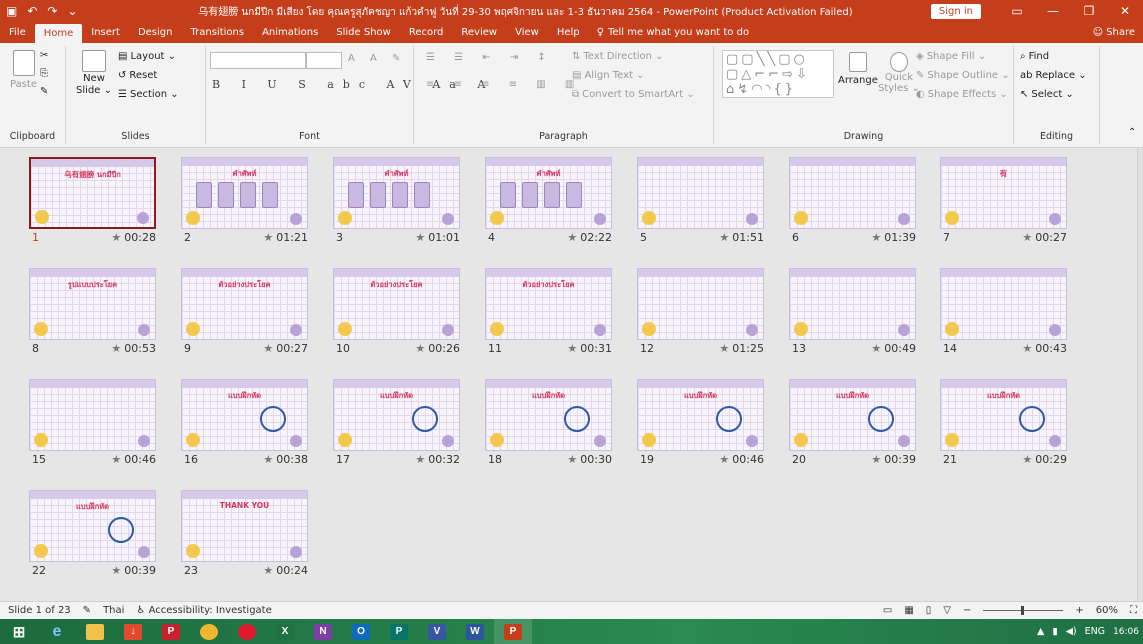 Image resolution: width=1143 pixels, height=644 pixels. I want to click on slide-thumbnail: 13 ★ 00:49, so click(852, 311).